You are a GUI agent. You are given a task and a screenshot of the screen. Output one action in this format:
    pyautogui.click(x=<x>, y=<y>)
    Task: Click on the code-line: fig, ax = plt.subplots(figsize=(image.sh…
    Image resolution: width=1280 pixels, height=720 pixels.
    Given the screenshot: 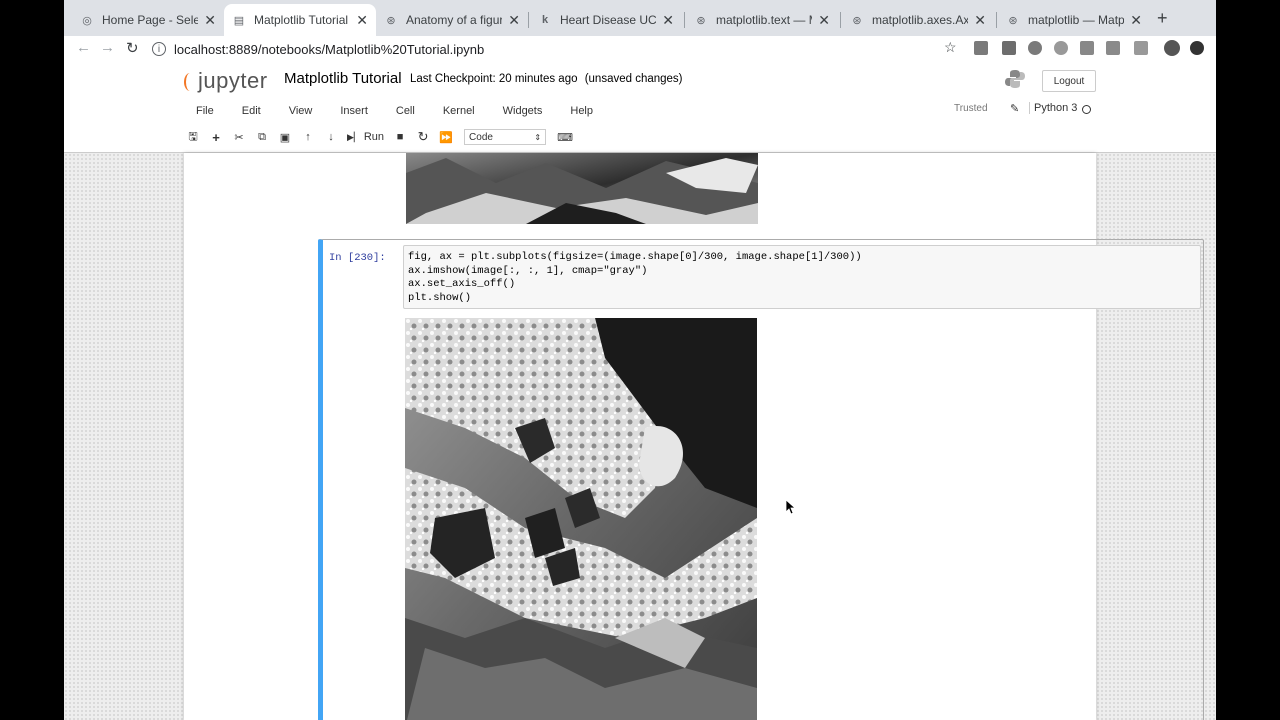 What is the action you would take?
    pyautogui.click(x=635, y=257)
    